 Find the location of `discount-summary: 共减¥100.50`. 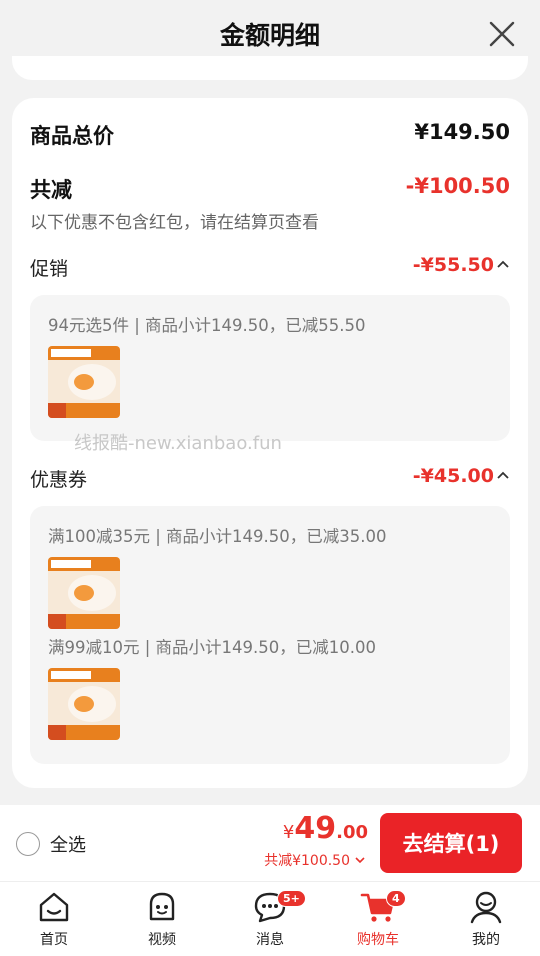

discount-summary: 共减¥100.50 is located at coordinates (315, 860).